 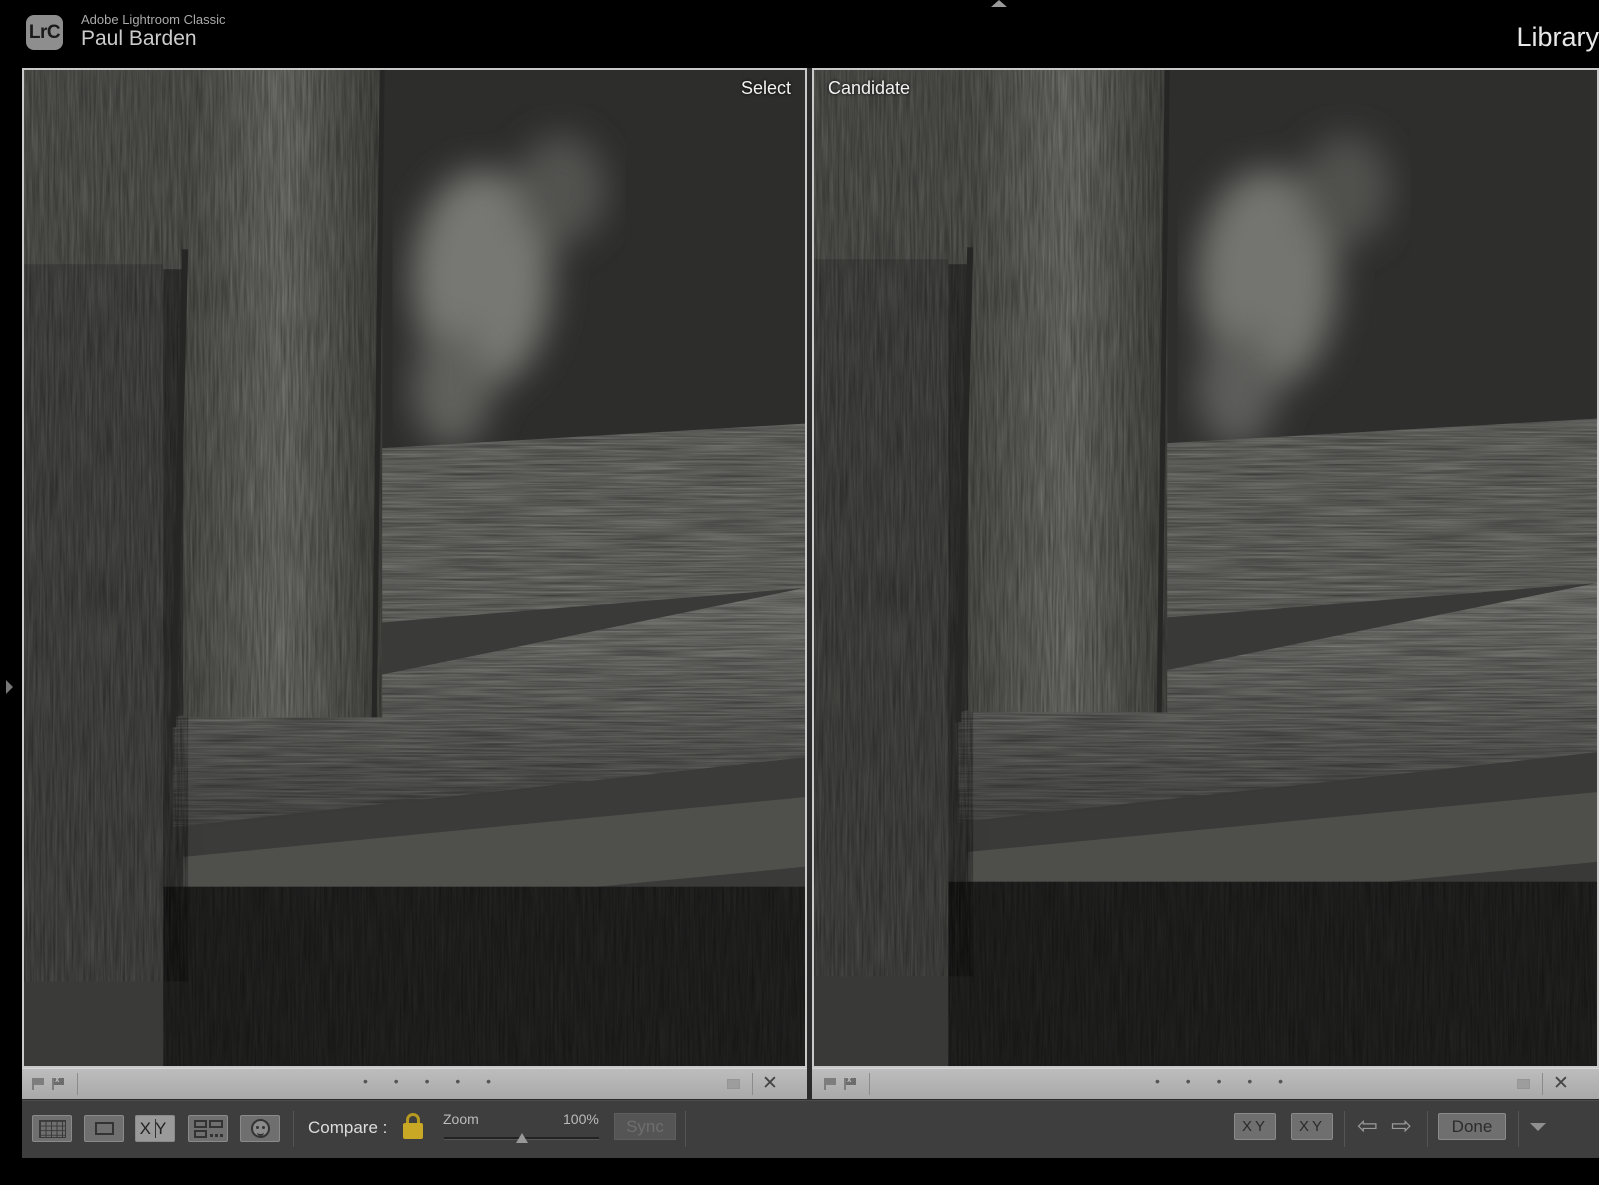 What do you see at coordinates (1472, 1126) in the screenshot?
I see `done-button: Done` at bounding box center [1472, 1126].